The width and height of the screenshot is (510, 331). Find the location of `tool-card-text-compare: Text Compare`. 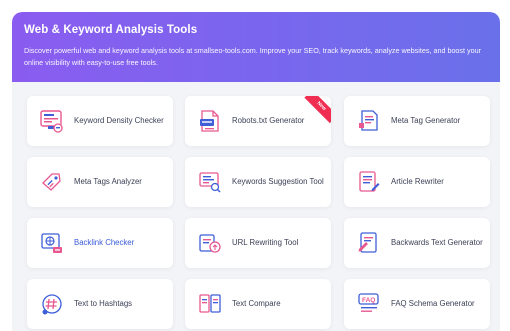

tool-card-text-compare: Text Compare is located at coordinates (258, 304).